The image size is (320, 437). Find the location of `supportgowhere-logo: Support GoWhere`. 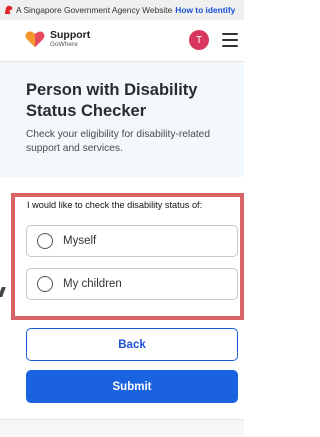

supportgowhere-logo: Support GoWhere is located at coordinates (57, 39).